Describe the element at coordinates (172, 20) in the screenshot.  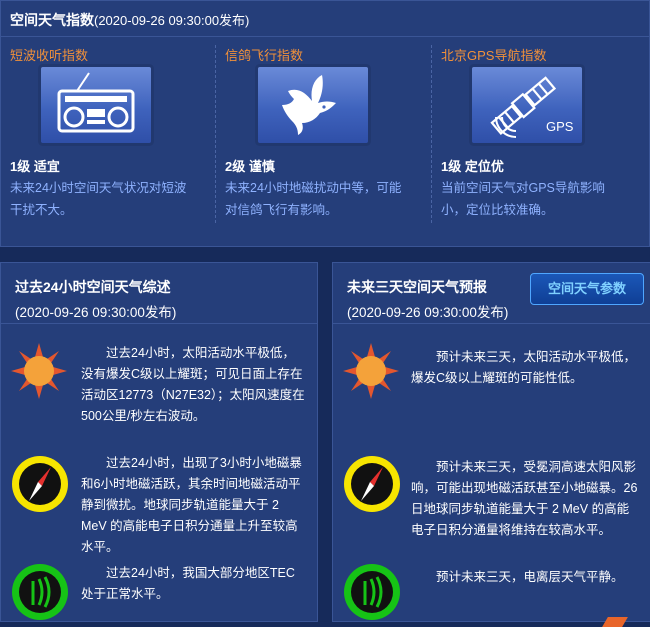
I see `panel-timestamp: (2020-09-26 09:30:00发布)` at that location.